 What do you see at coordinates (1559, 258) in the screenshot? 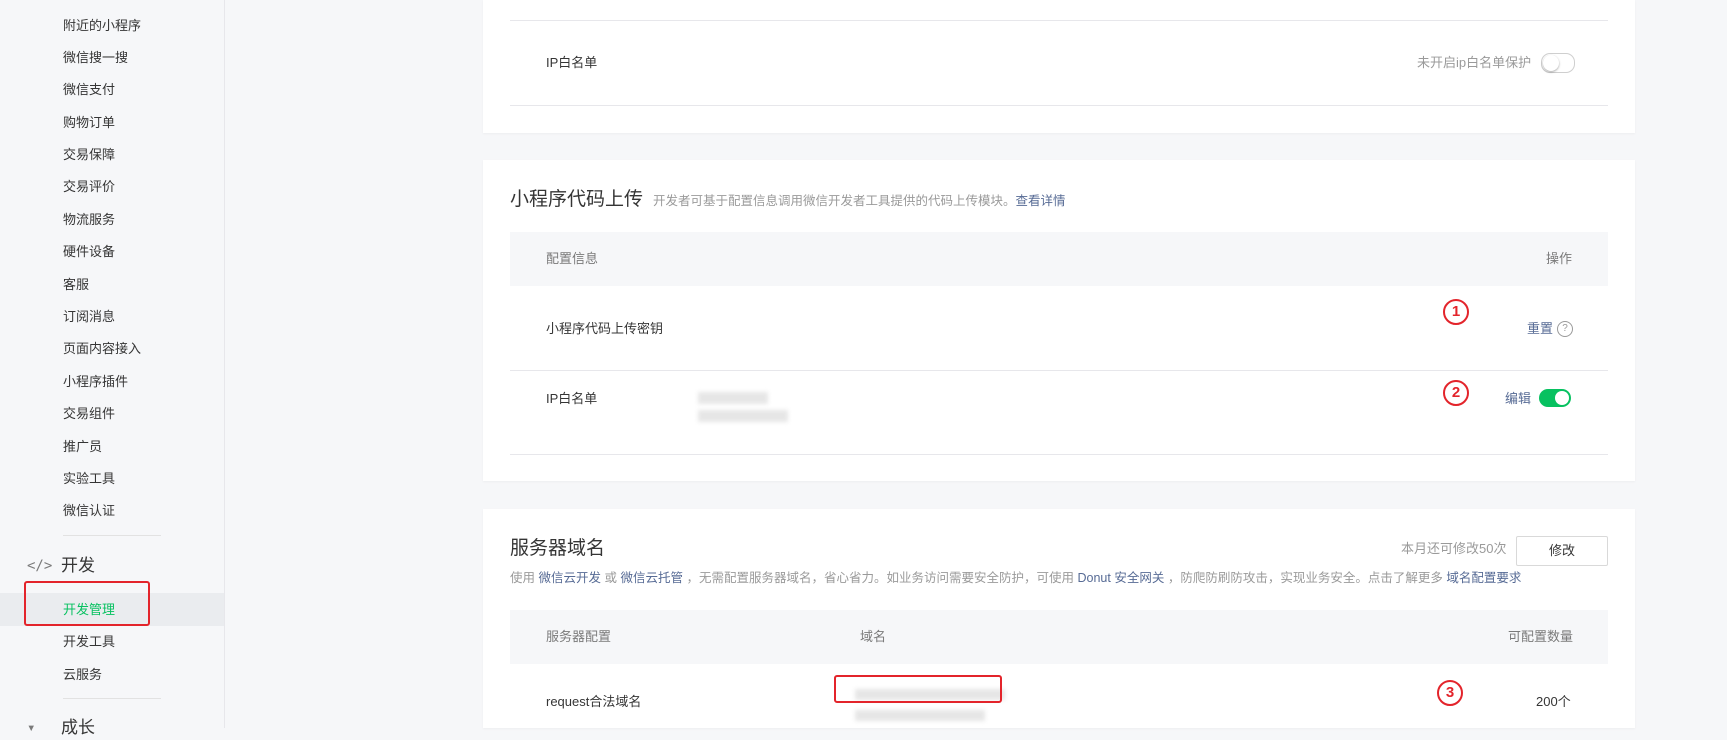
I see `col-action: 操作` at bounding box center [1559, 258].